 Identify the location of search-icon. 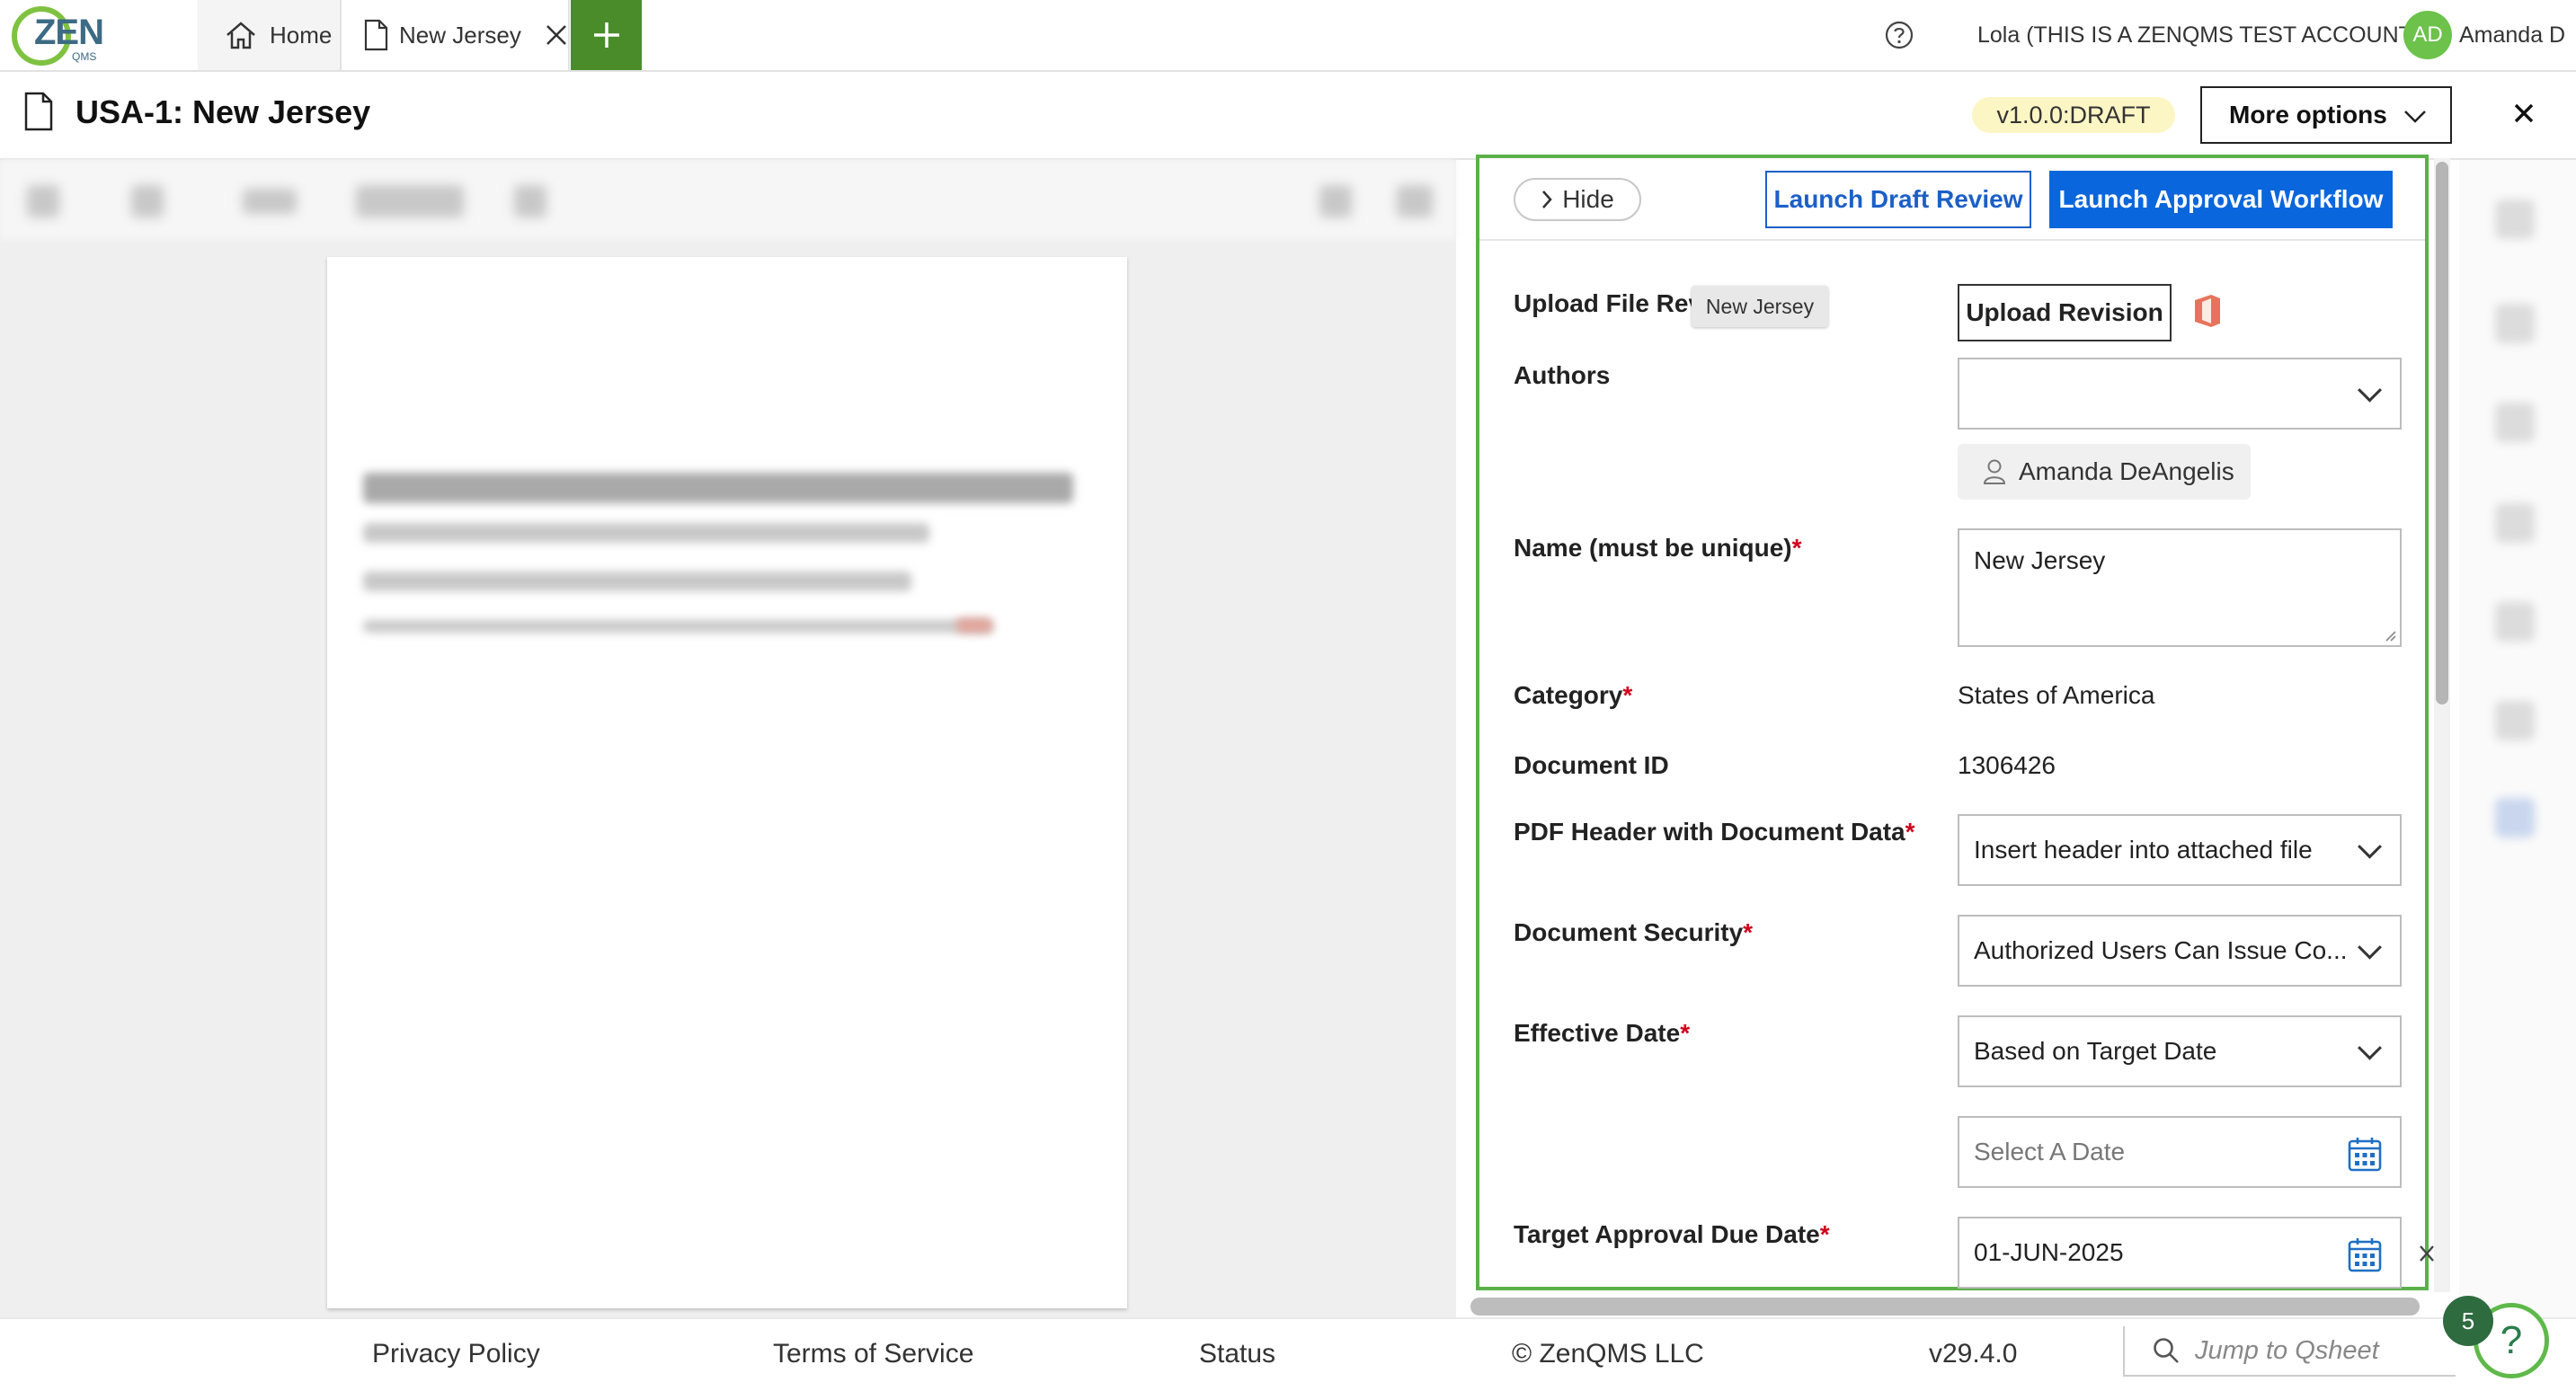
(2166, 1350).